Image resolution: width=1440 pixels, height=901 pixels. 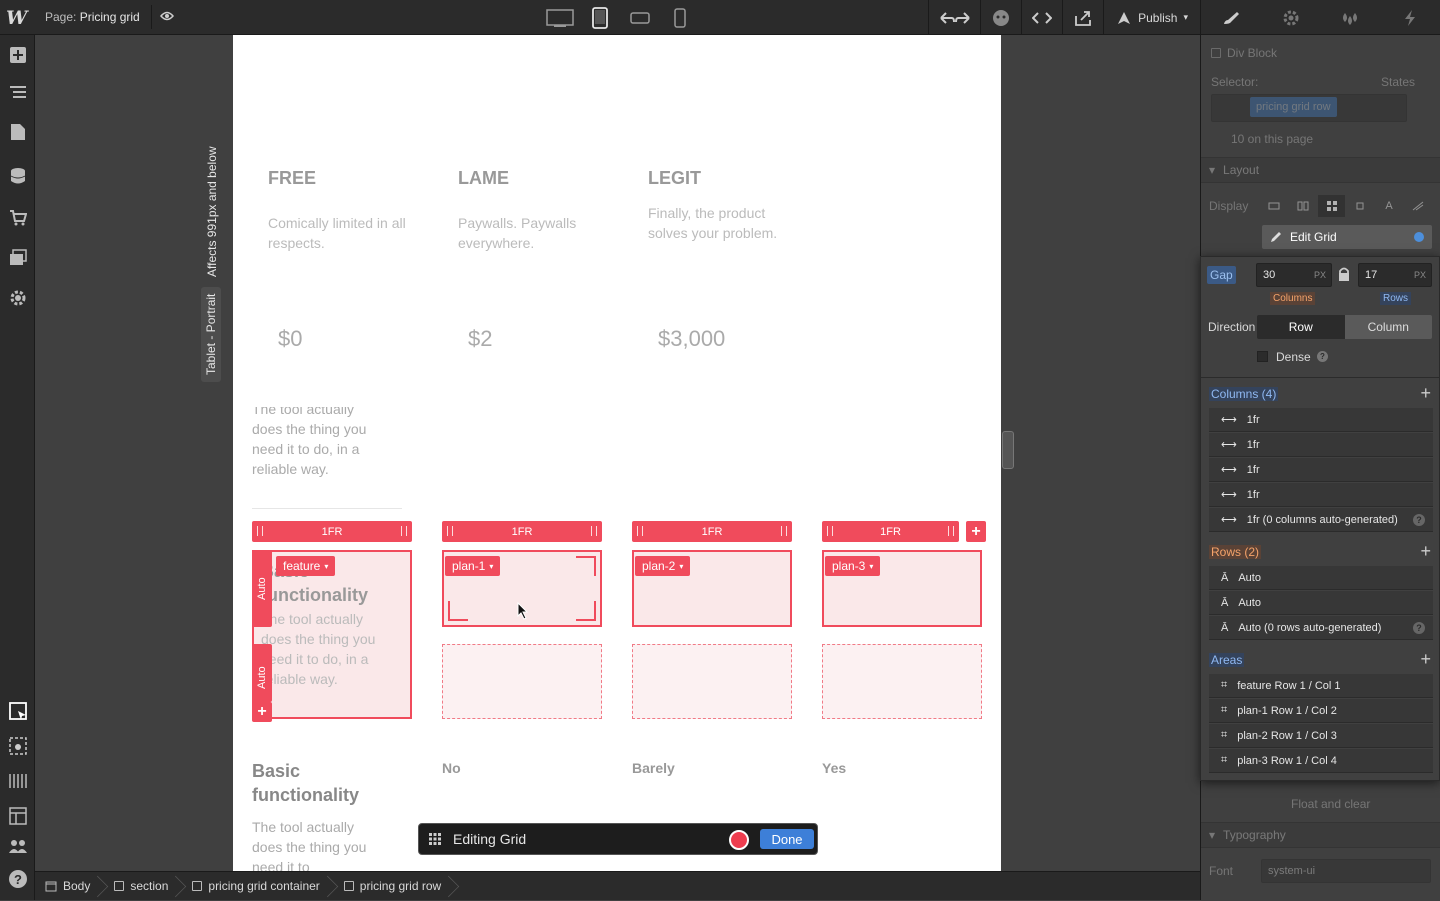 What do you see at coordinates (290, 339) in the screenshot?
I see `plan-price: $0` at bounding box center [290, 339].